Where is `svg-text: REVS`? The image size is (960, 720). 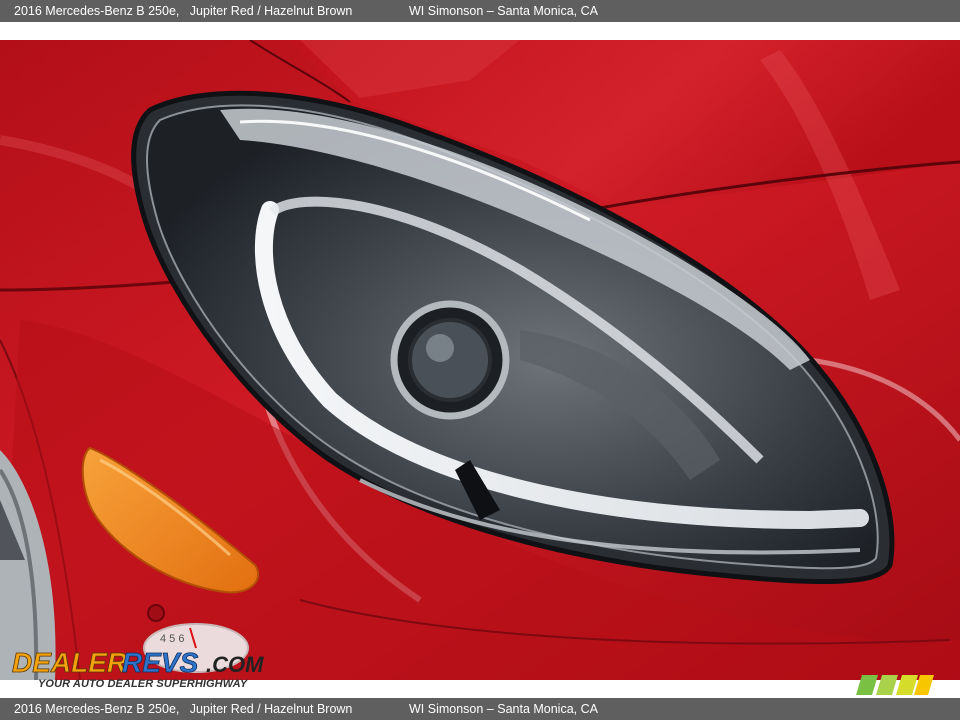 svg-text: REVS is located at coordinates (160, 662).